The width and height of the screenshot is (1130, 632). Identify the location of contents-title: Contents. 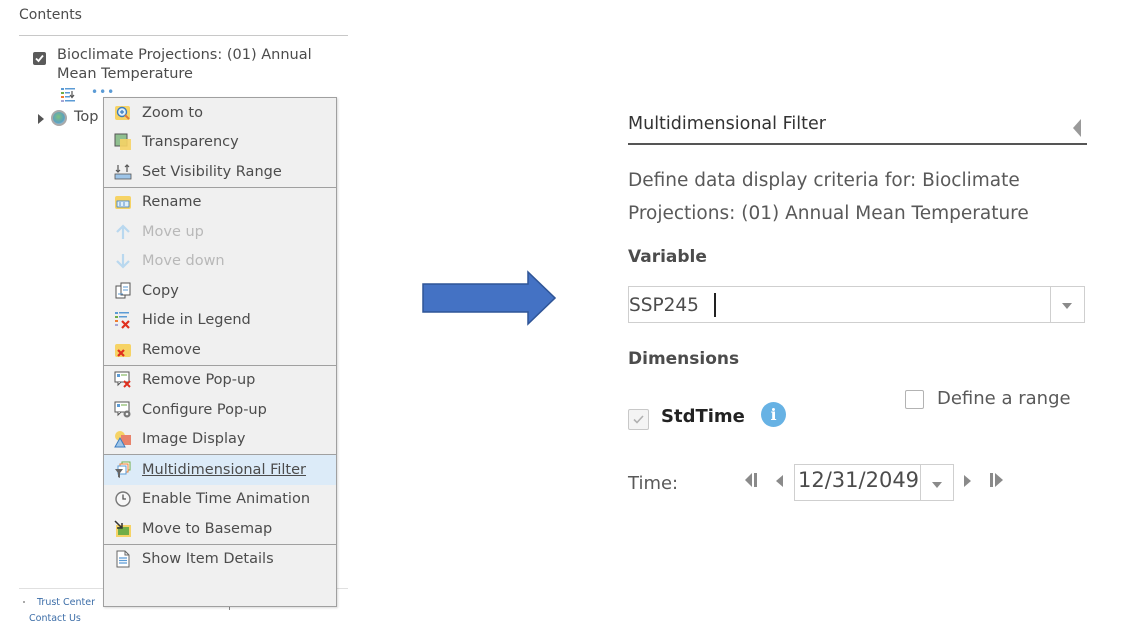
(50, 15).